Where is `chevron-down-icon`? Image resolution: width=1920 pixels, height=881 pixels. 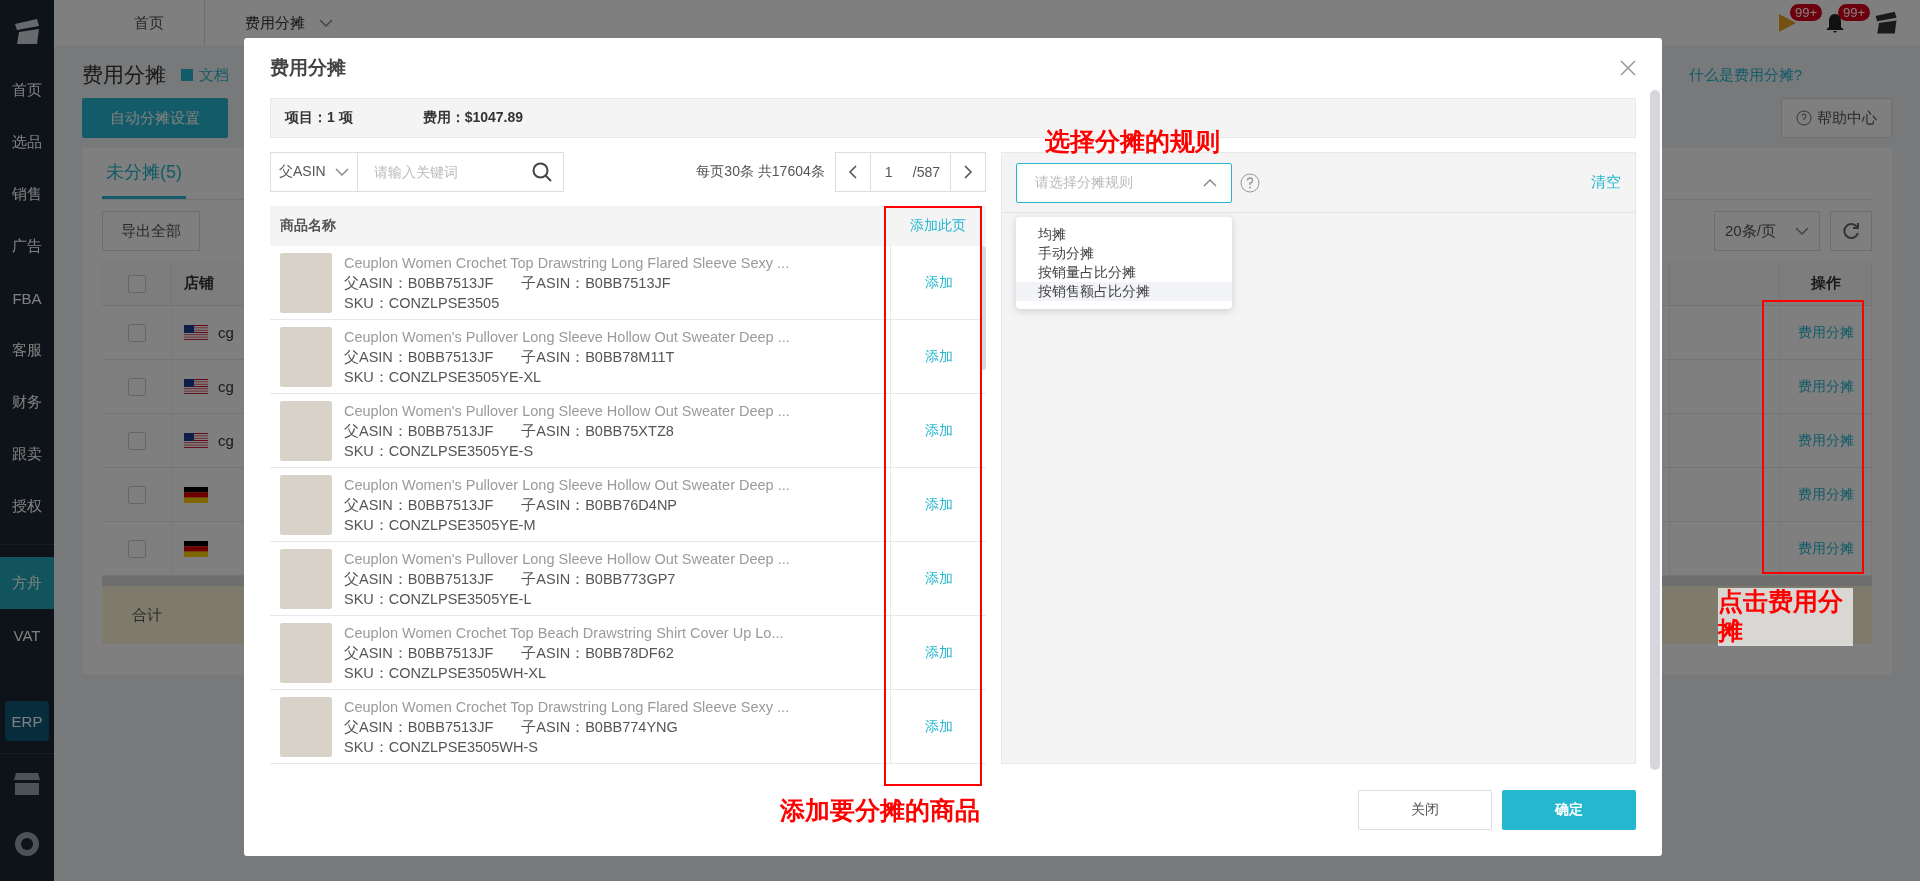 chevron-down-icon is located at coordinates (326, 23).